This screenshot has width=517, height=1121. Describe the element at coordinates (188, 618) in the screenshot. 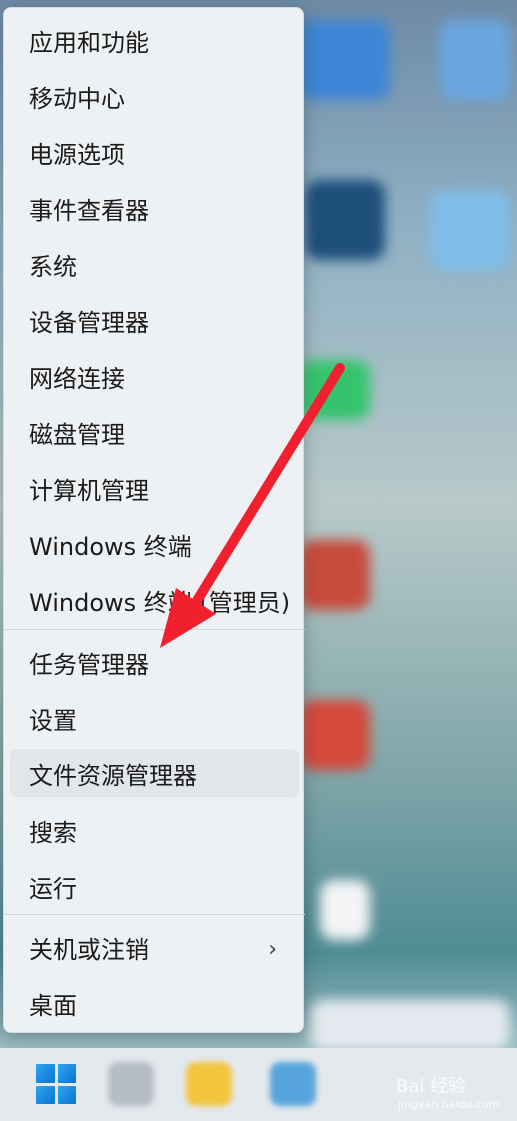

I see `annotation-arrow-head` at that location.